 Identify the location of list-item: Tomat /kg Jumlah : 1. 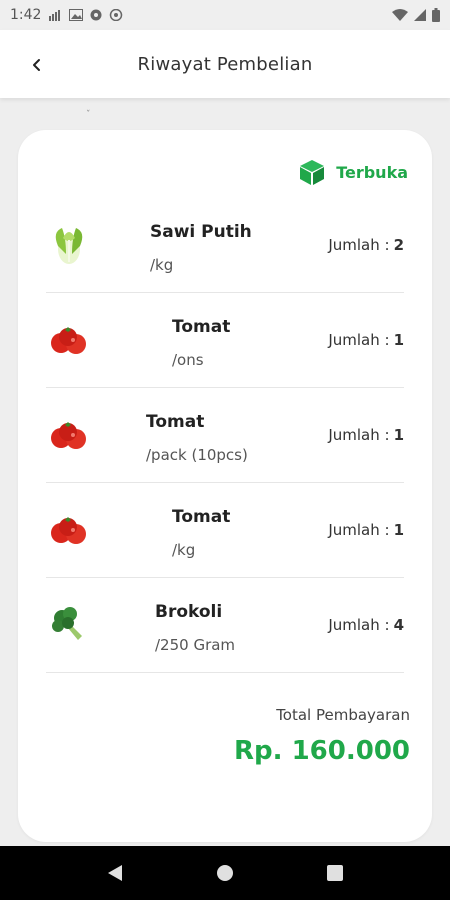
(225, 530).